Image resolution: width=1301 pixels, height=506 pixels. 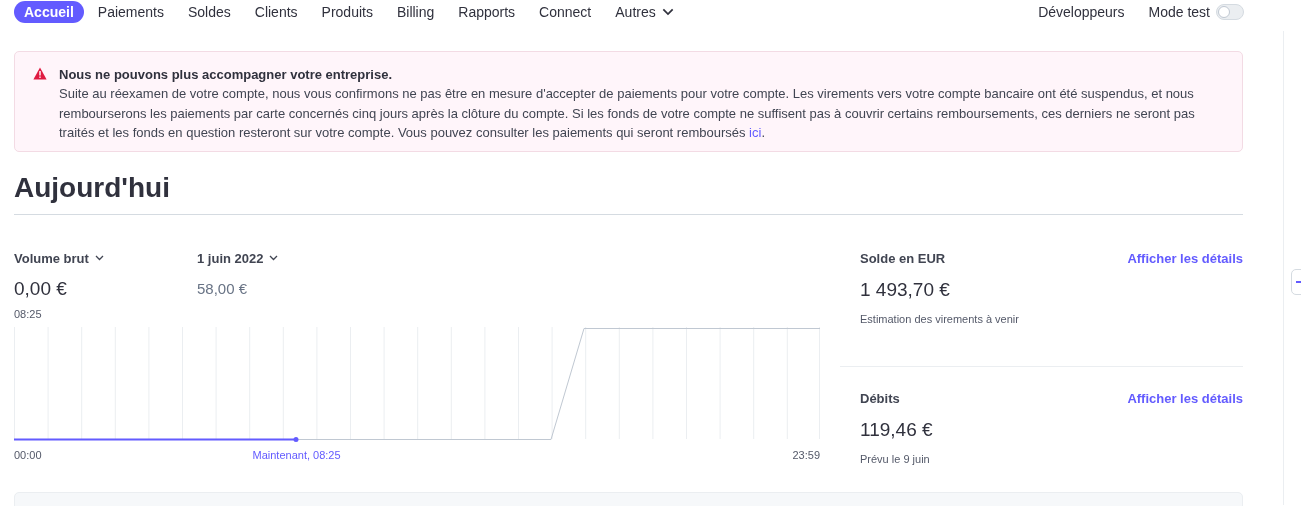 What do you see at coordinates (880, 398) in the screenshot?
I see `balance-title: Débits` at bounding box center [880, 398].